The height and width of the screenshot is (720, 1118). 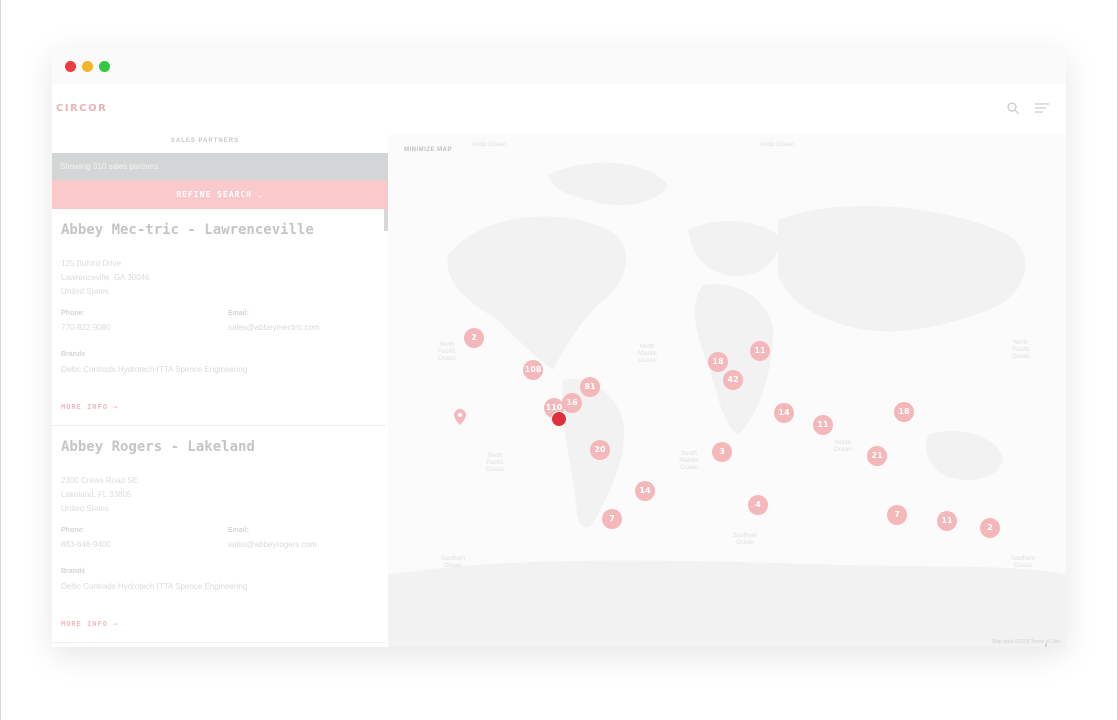 What do you see at coordinates (91, 263) in the screenshot?
I see `address-line: 125 Buford Drive` at bounding box center [91, 263].